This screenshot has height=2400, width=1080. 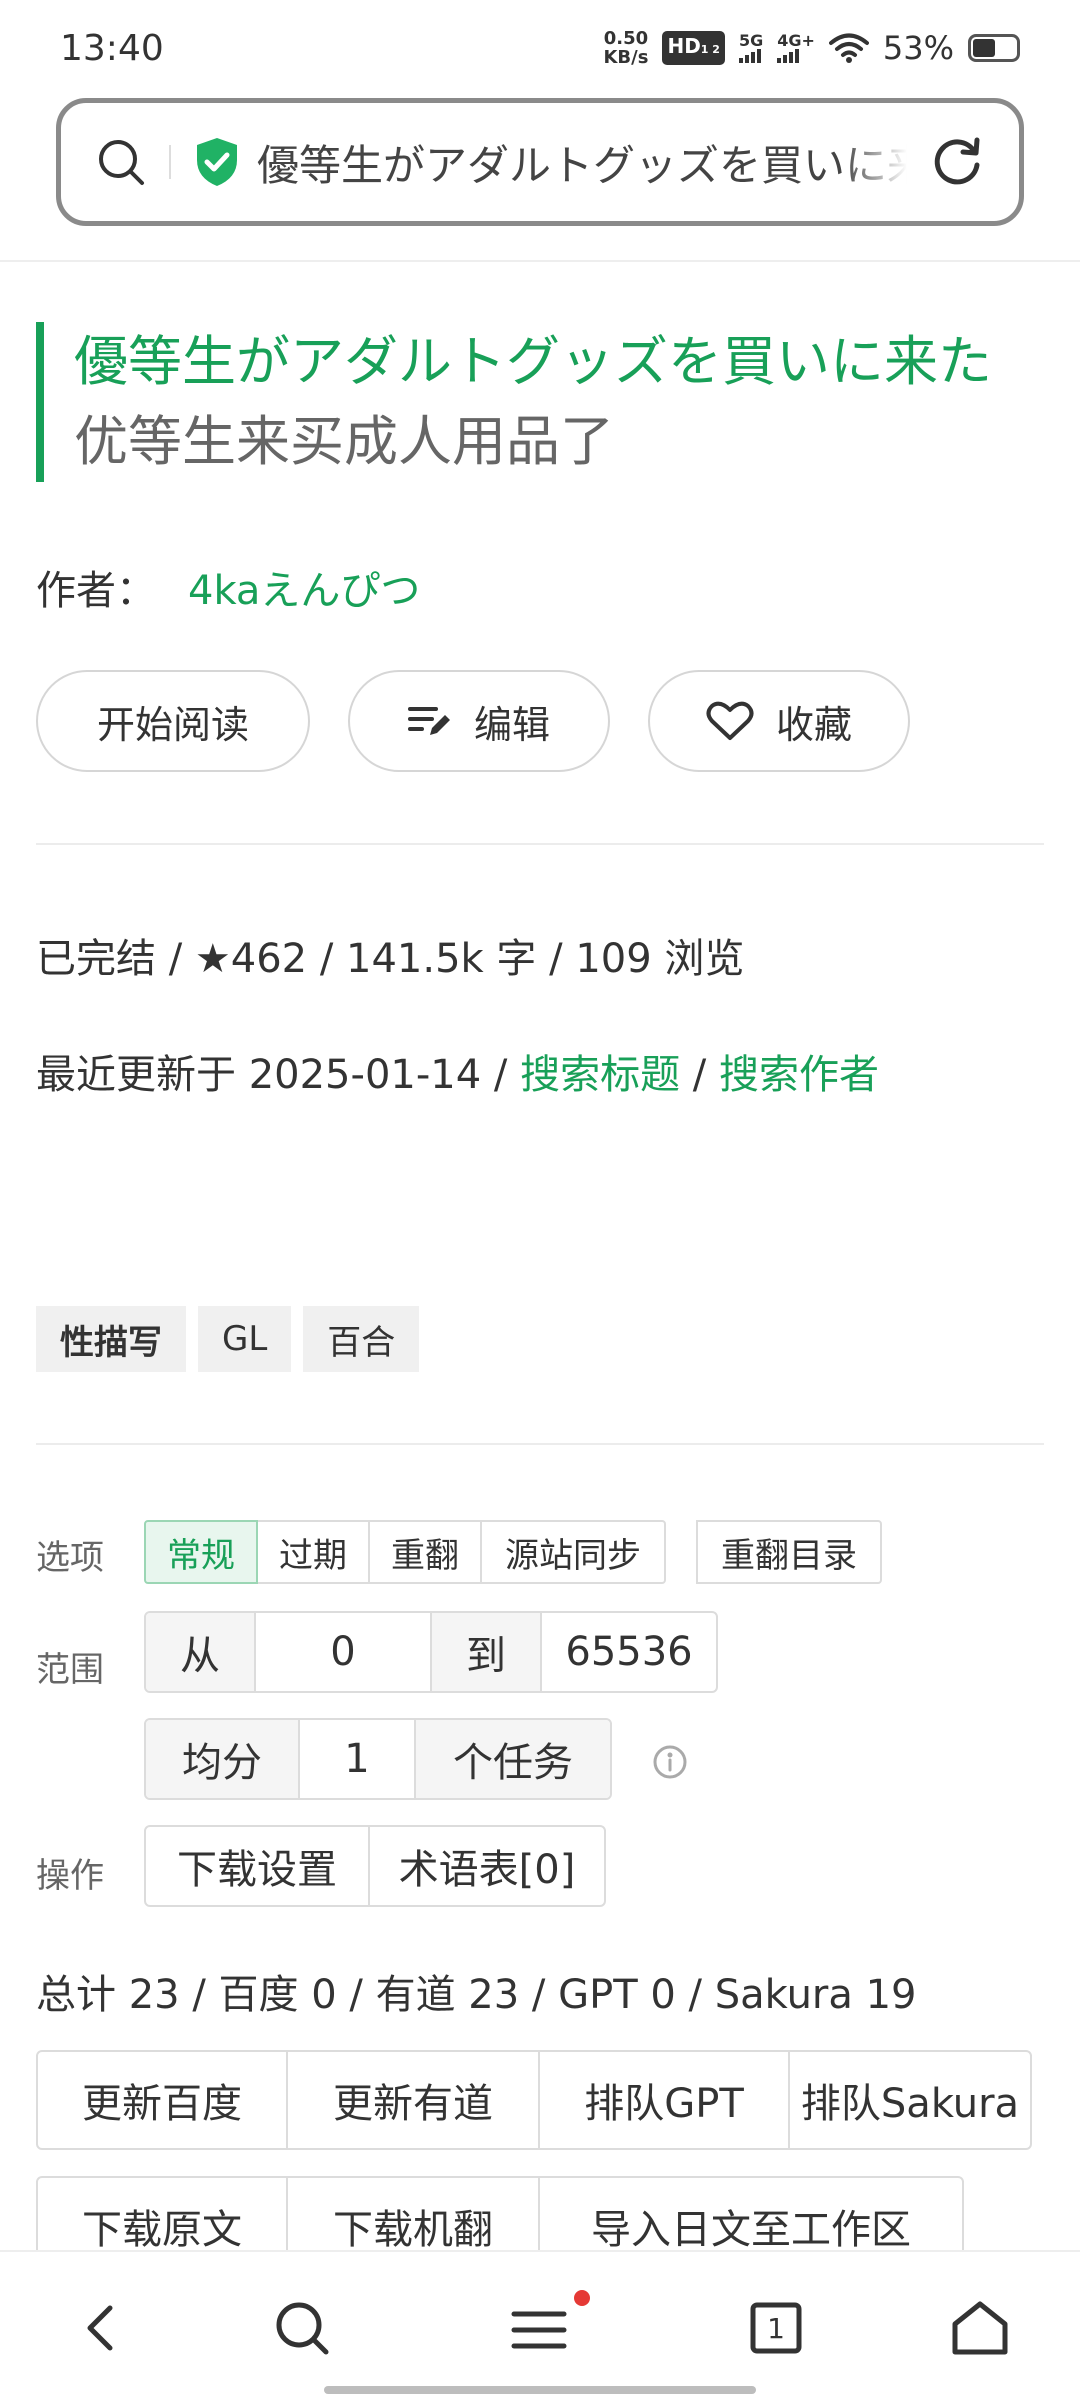 What do you see at coordinates (540, 48) in the screenshot?
I see `status-bar: 13:40 0.50 KB/s HD1 2 5G 4G+ 53%` at bounding box center [540, 48].